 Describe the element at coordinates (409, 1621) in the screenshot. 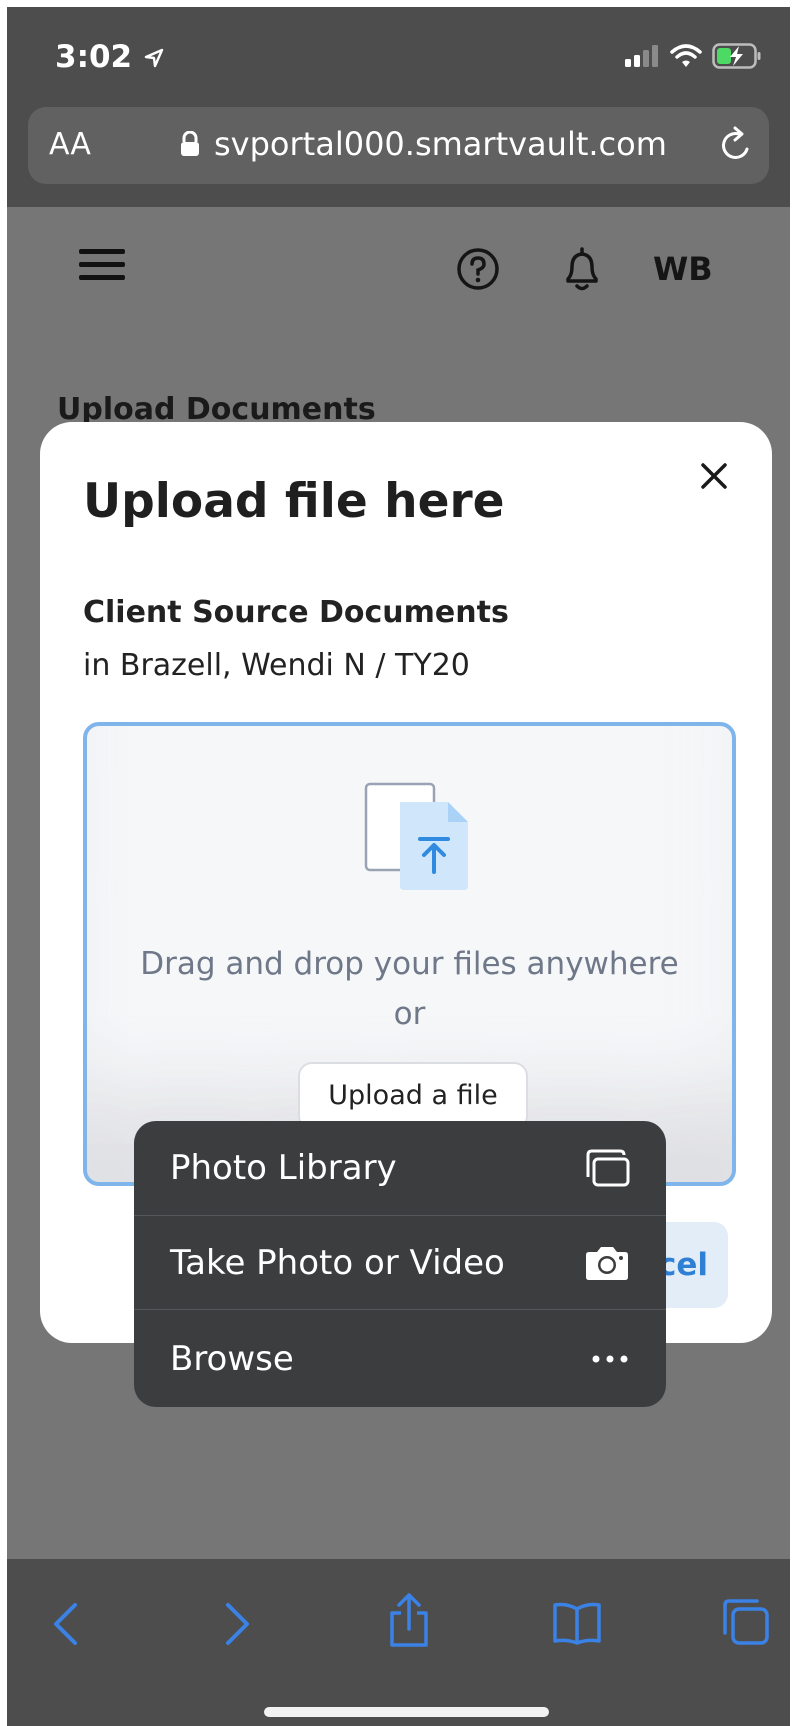

I see `share-icon` at that location.